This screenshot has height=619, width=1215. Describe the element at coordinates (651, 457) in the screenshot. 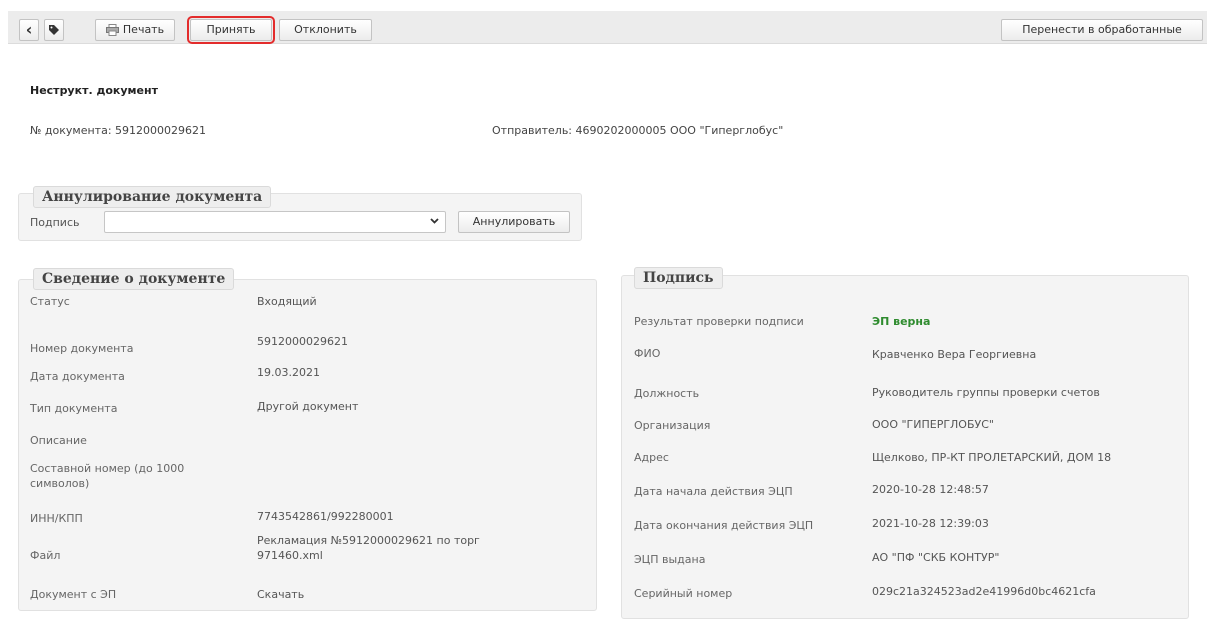

I see `signature-label: Адрес` at that location.